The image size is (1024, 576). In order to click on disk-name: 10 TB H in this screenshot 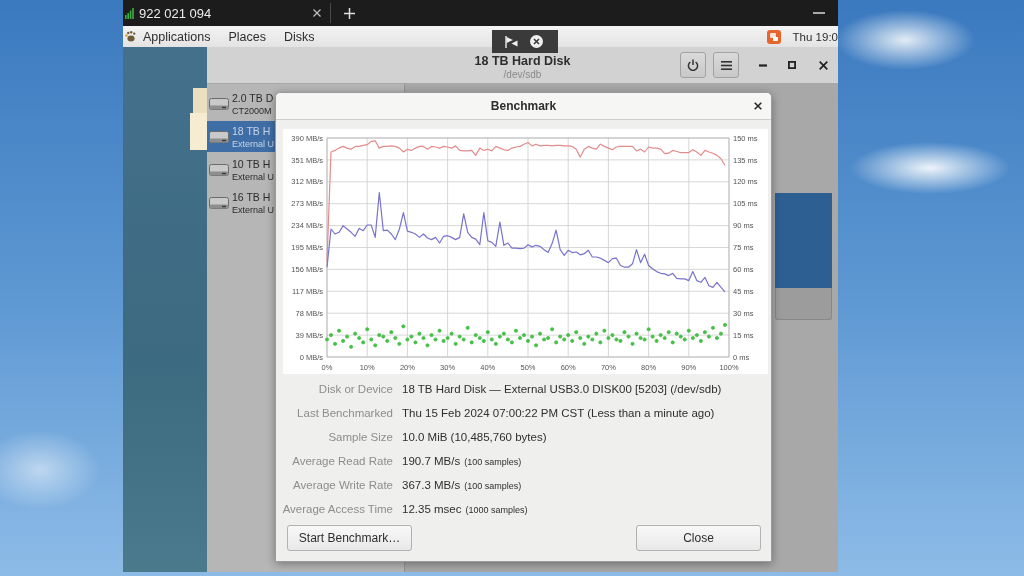, I will do `click(252, 163)`.